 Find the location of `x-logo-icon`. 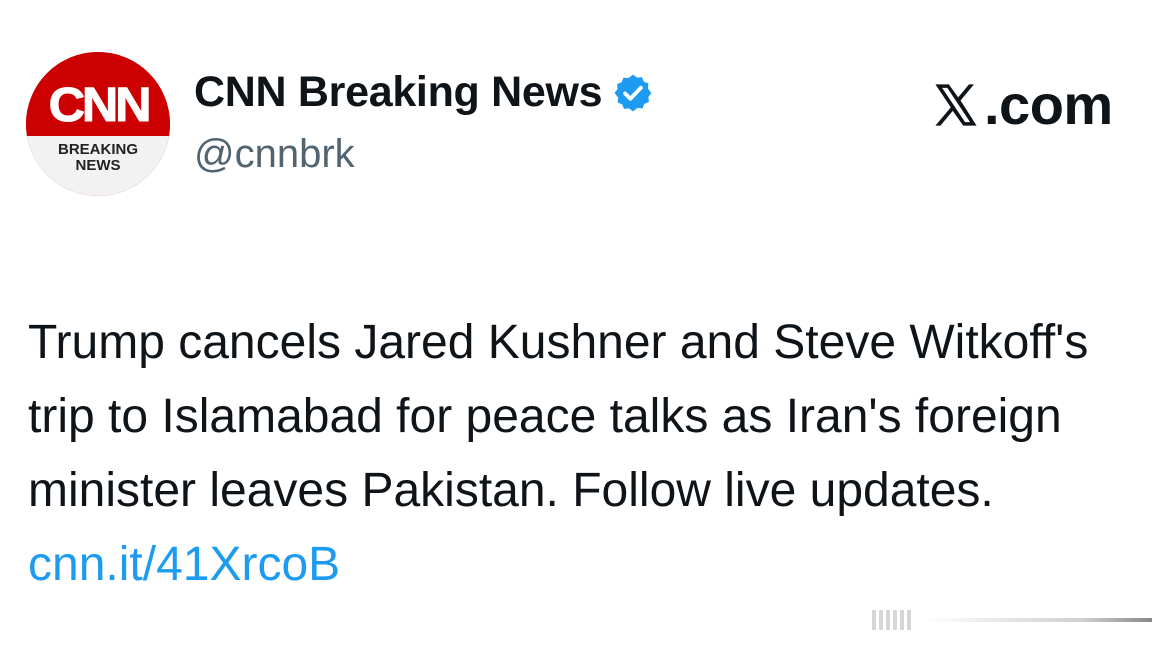

x-logo-icon is located at coordinates (956, 104).